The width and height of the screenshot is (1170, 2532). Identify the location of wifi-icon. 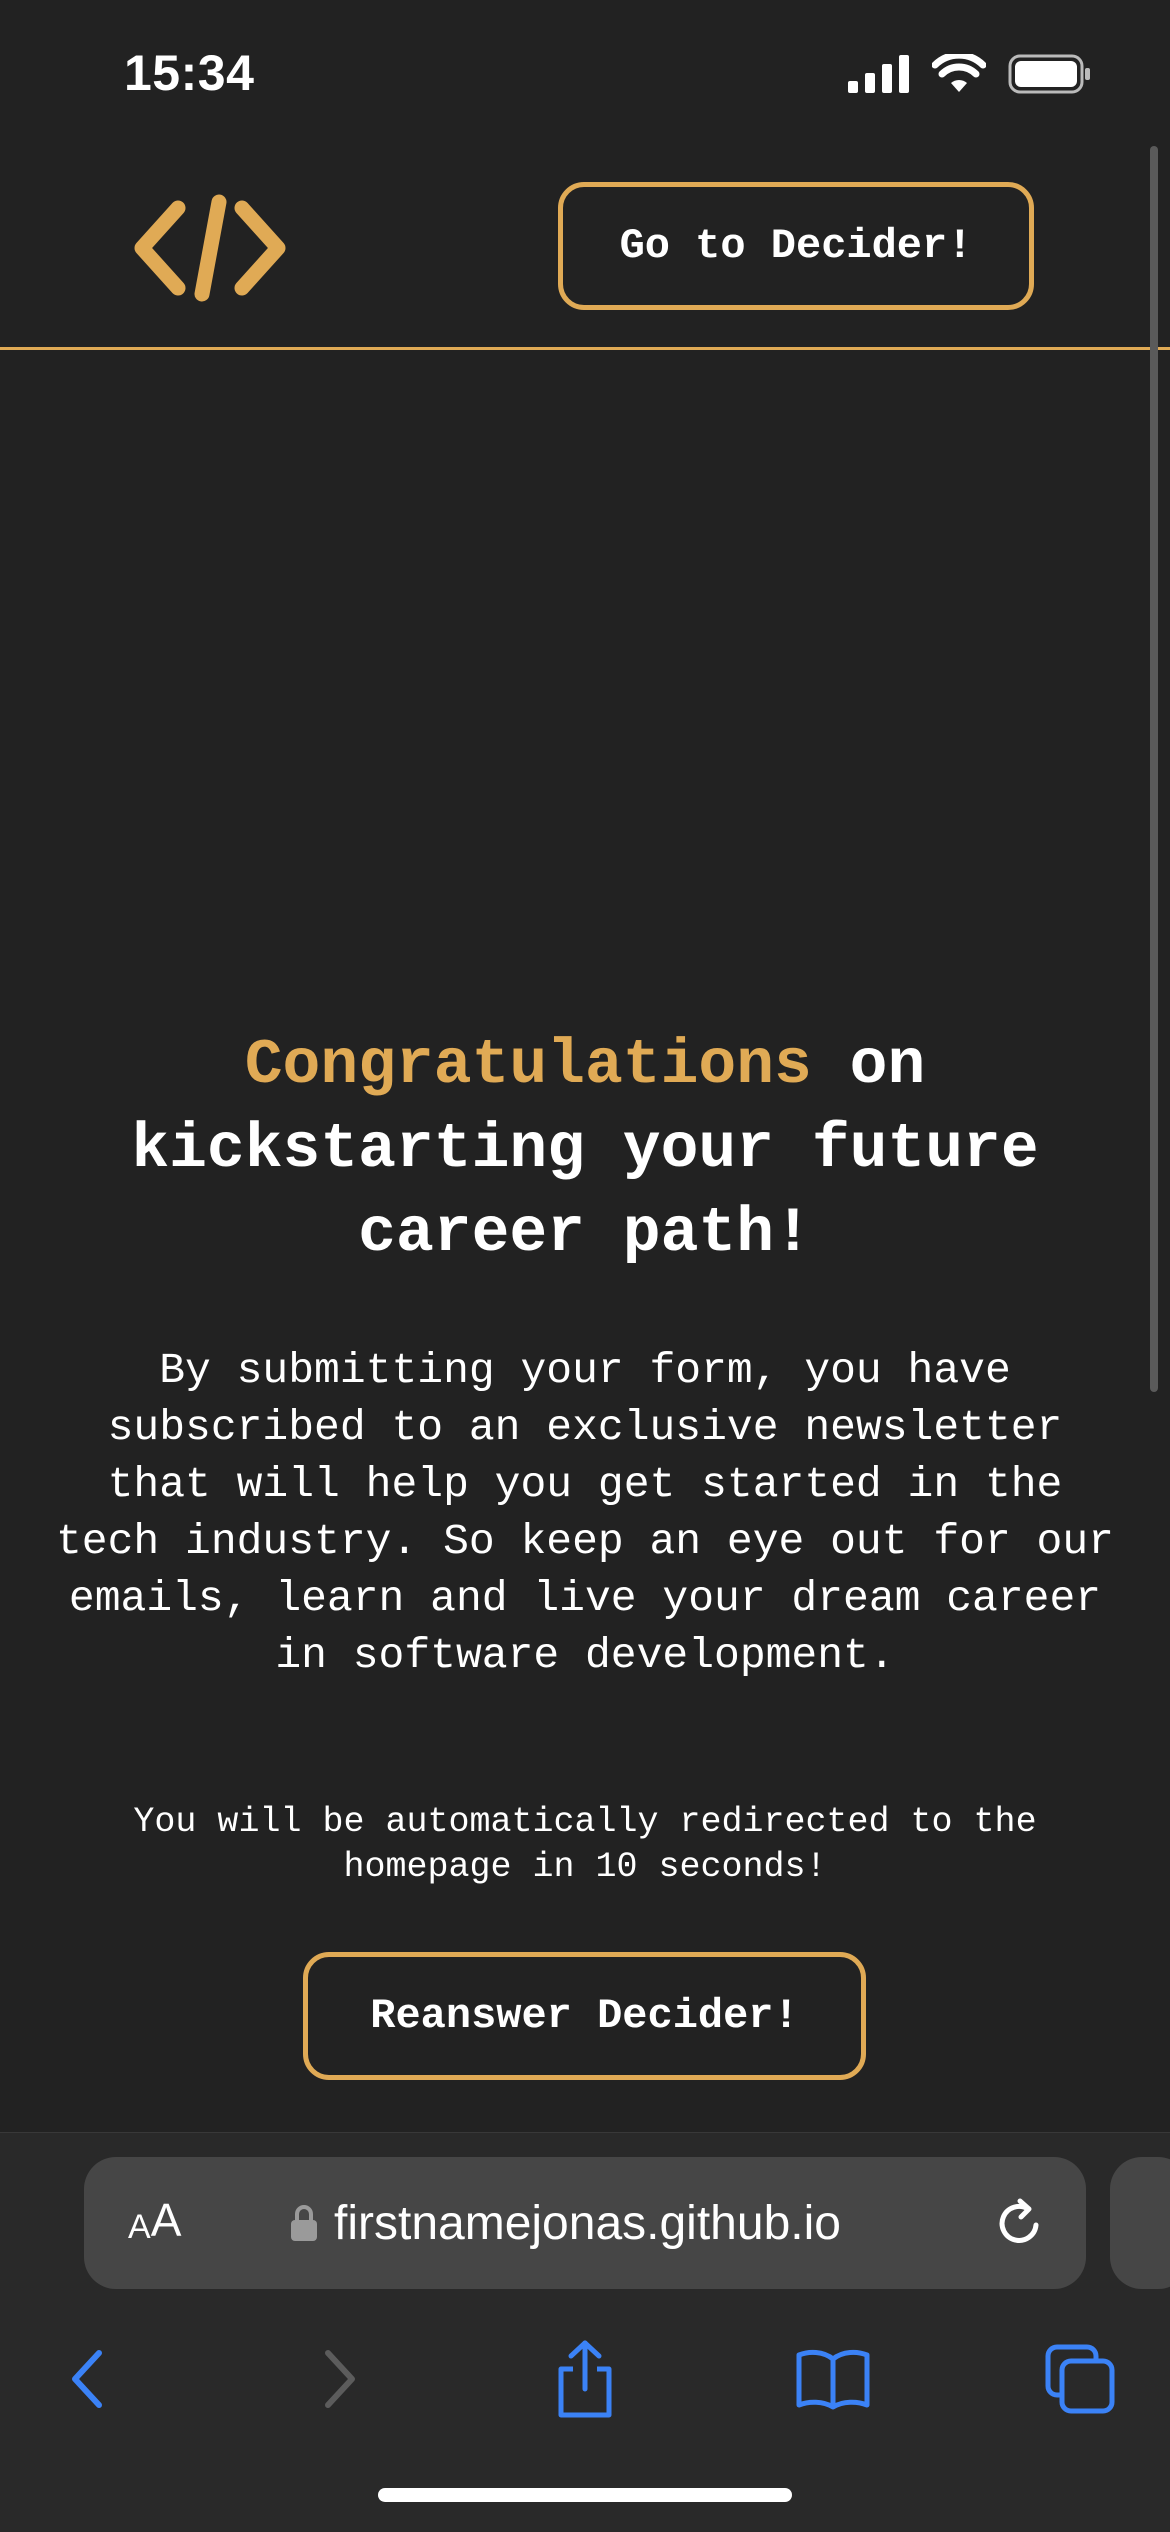
(959, 73).